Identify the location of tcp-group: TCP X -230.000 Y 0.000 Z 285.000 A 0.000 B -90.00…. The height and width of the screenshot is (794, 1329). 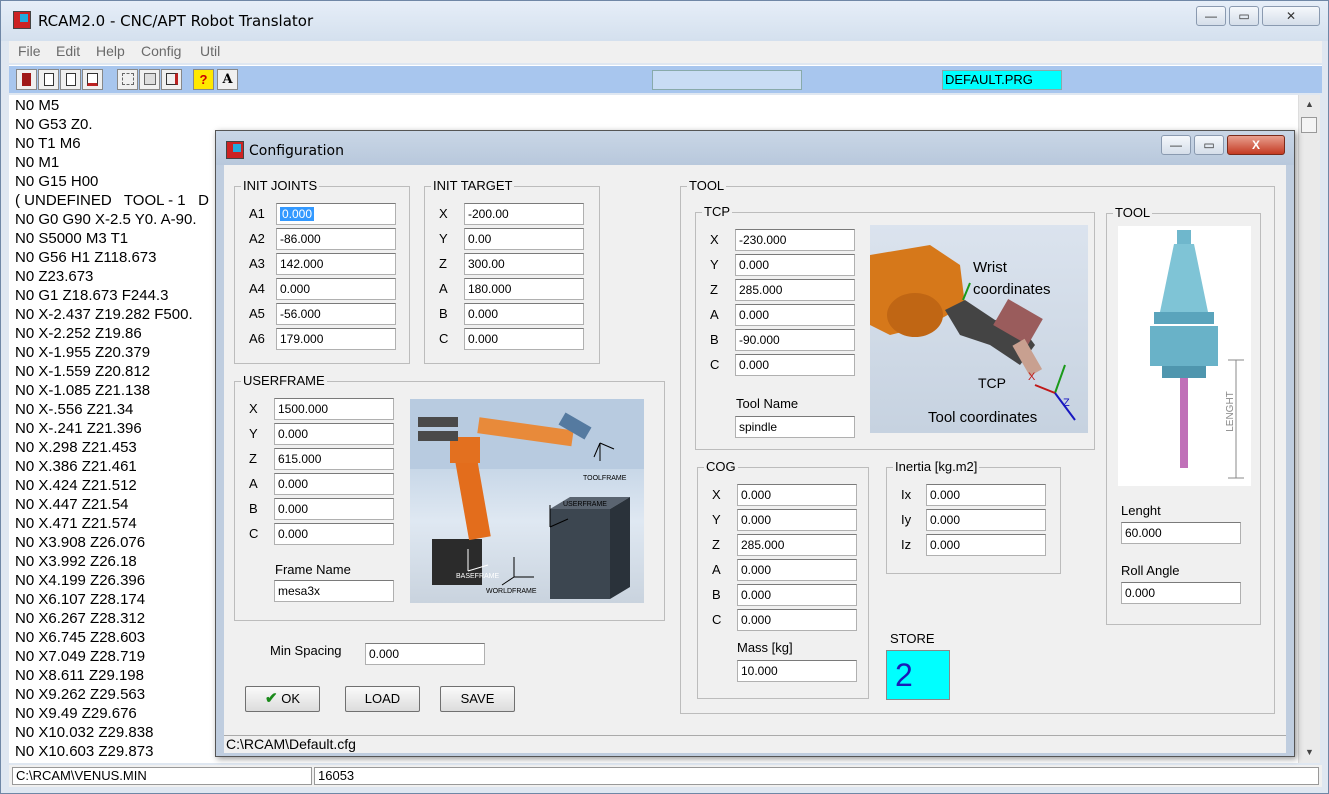
(895, 327).